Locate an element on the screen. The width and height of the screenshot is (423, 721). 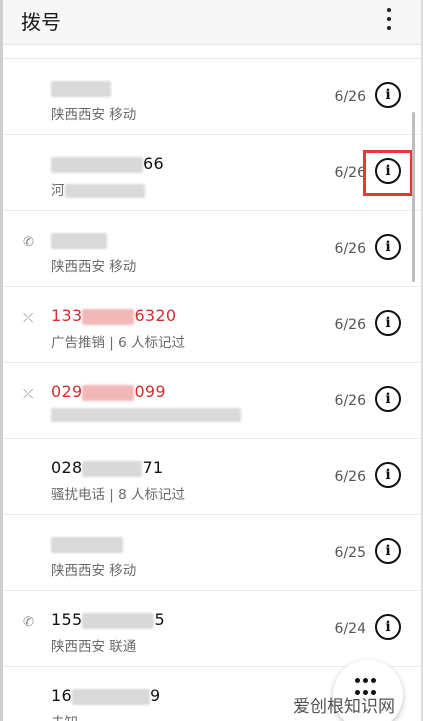
call-log-row: 陕西西安 移动 6/25 i is located at coordinates (212, 552).